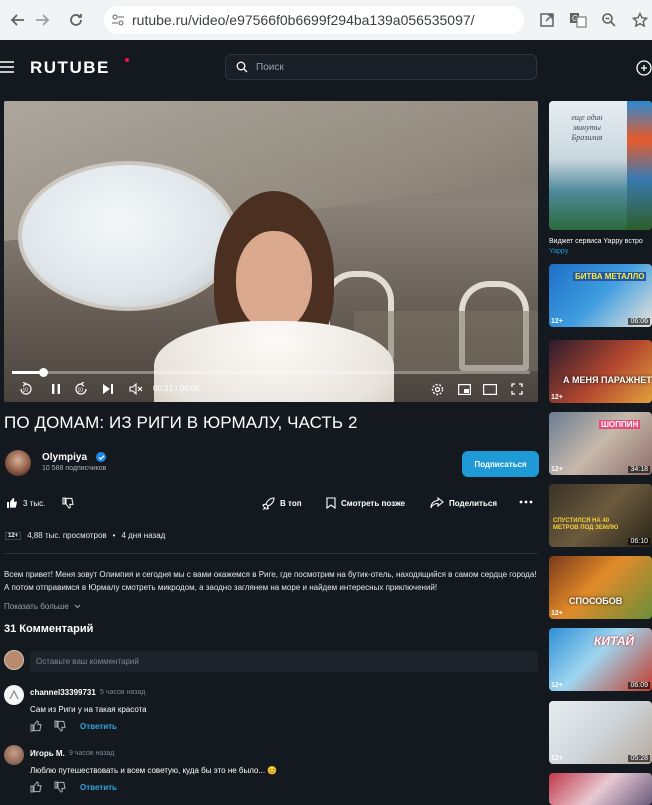 The height and width of the screenshot is (805, 652). What do you see at coordinates (101, 457) in the screenshot?
I see `verified-icon` at bounding box center [101, 457].